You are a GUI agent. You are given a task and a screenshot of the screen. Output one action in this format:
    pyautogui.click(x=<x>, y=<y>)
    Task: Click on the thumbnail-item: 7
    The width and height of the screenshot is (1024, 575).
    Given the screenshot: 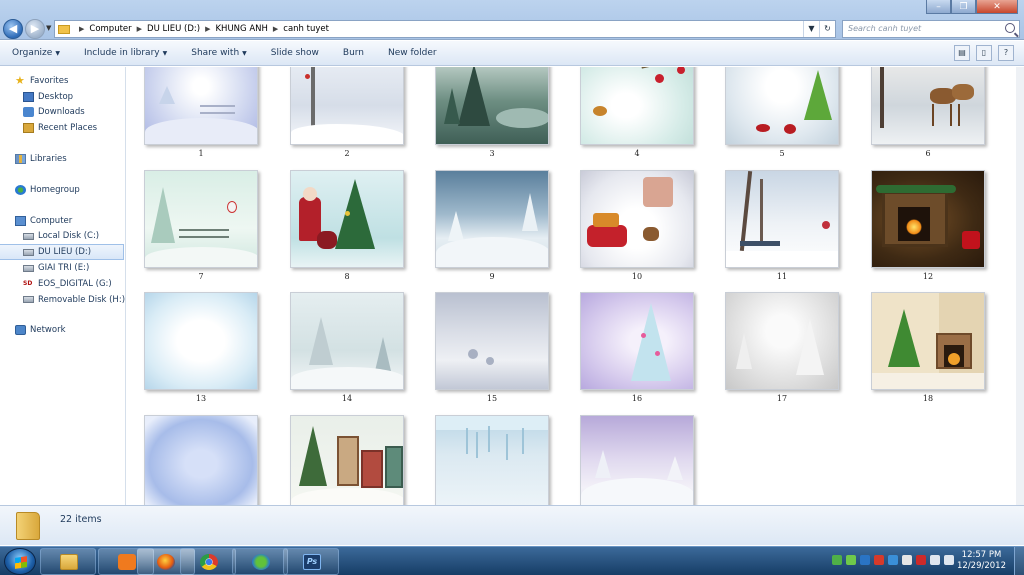 What is the action you would take?
    pyautogui.click(x=201, y=225)
    